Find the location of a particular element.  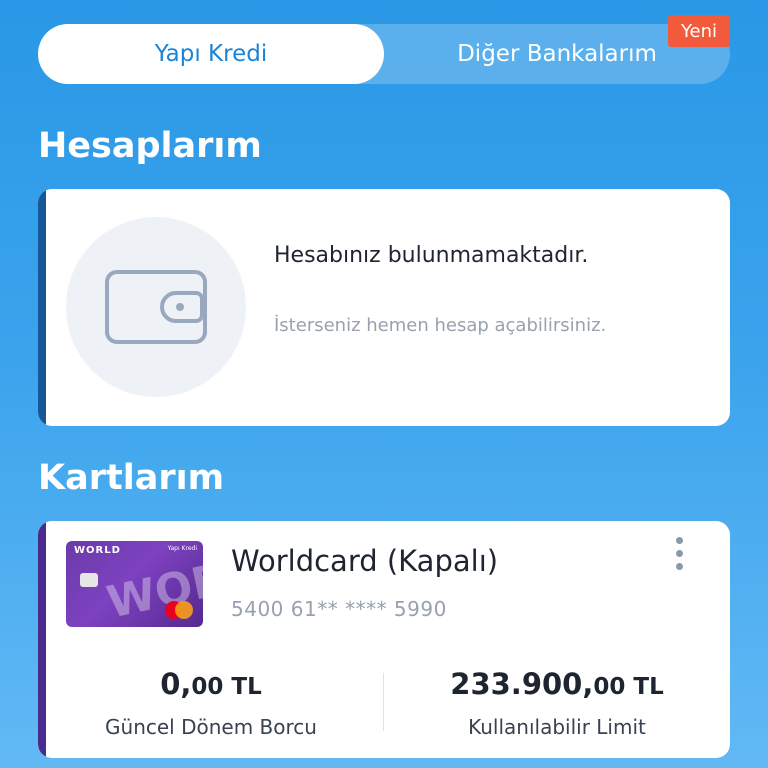

new-badge: Yeni is located at coordinates (699, 31).